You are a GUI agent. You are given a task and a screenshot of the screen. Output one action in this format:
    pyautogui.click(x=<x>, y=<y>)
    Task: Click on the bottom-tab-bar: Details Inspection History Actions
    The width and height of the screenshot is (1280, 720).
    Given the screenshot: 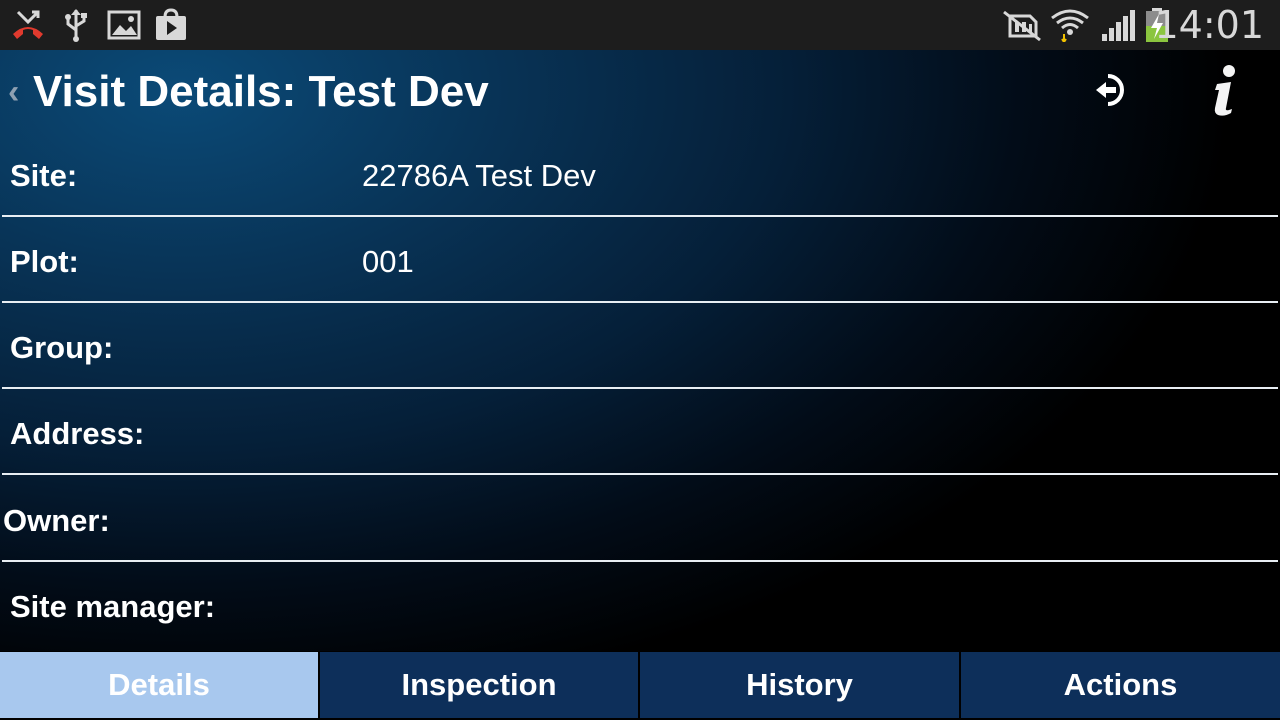 What is the action you would take?
    pyautogui.click(x=640, y=685)
    